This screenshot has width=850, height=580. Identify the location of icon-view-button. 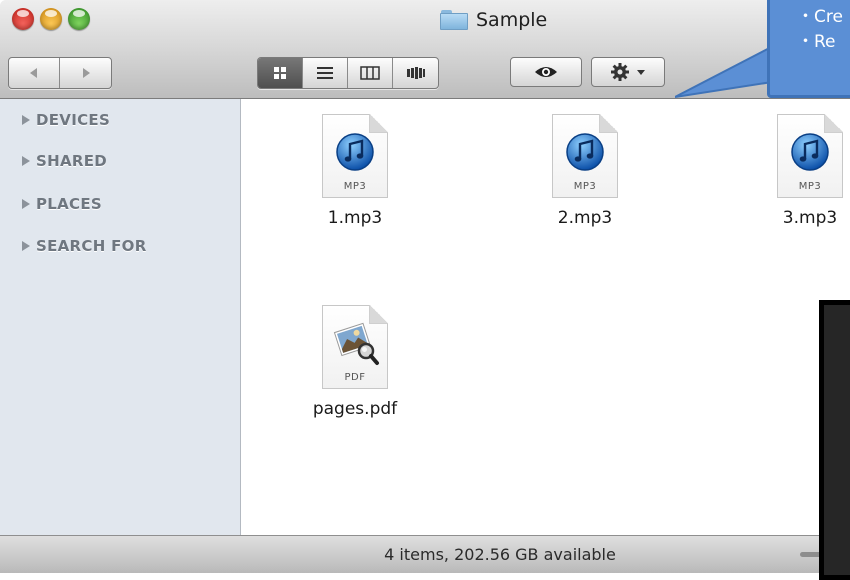
(280, 73).